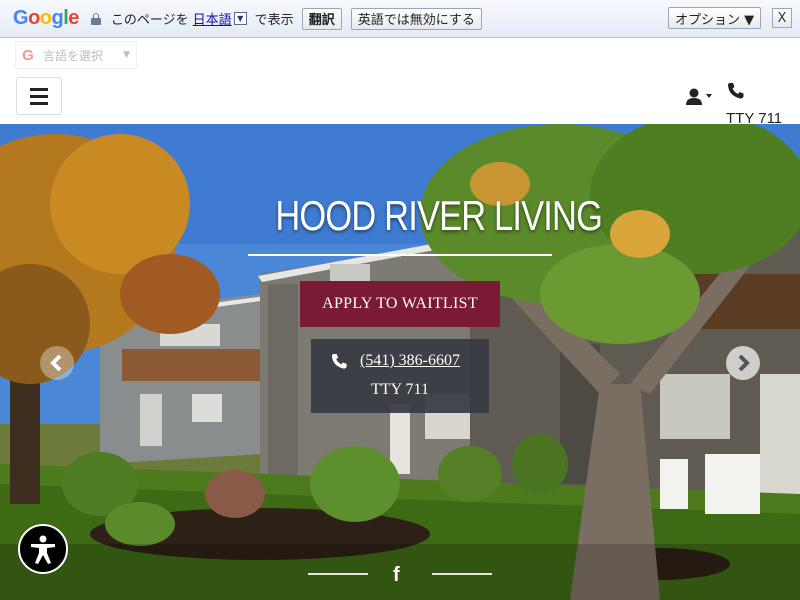  What do you see at coordinates (400, 304) in the screenshot?
I see `apply-to-waitlist-button: APPLY TO WAITLIST` at bounding box center [400, 304].